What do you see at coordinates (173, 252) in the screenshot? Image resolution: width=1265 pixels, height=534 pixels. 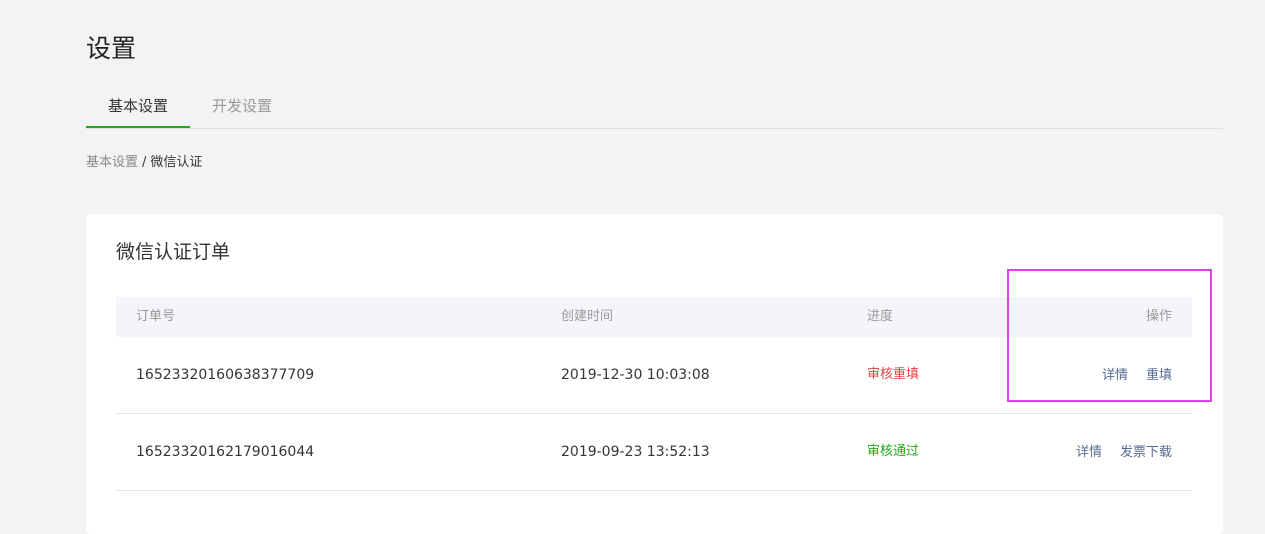 I see `card-title: 微信认证订单` at bounding box center [173, 252].